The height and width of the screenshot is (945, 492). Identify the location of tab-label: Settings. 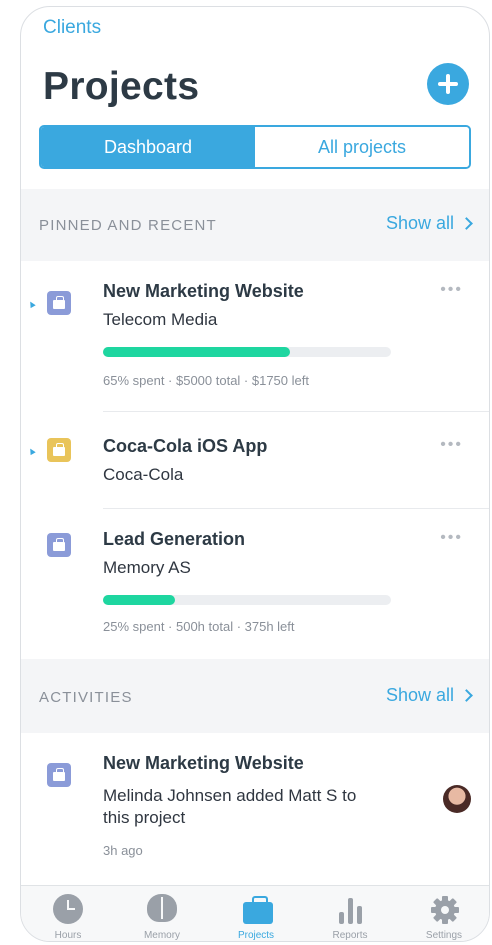
(444, 935).